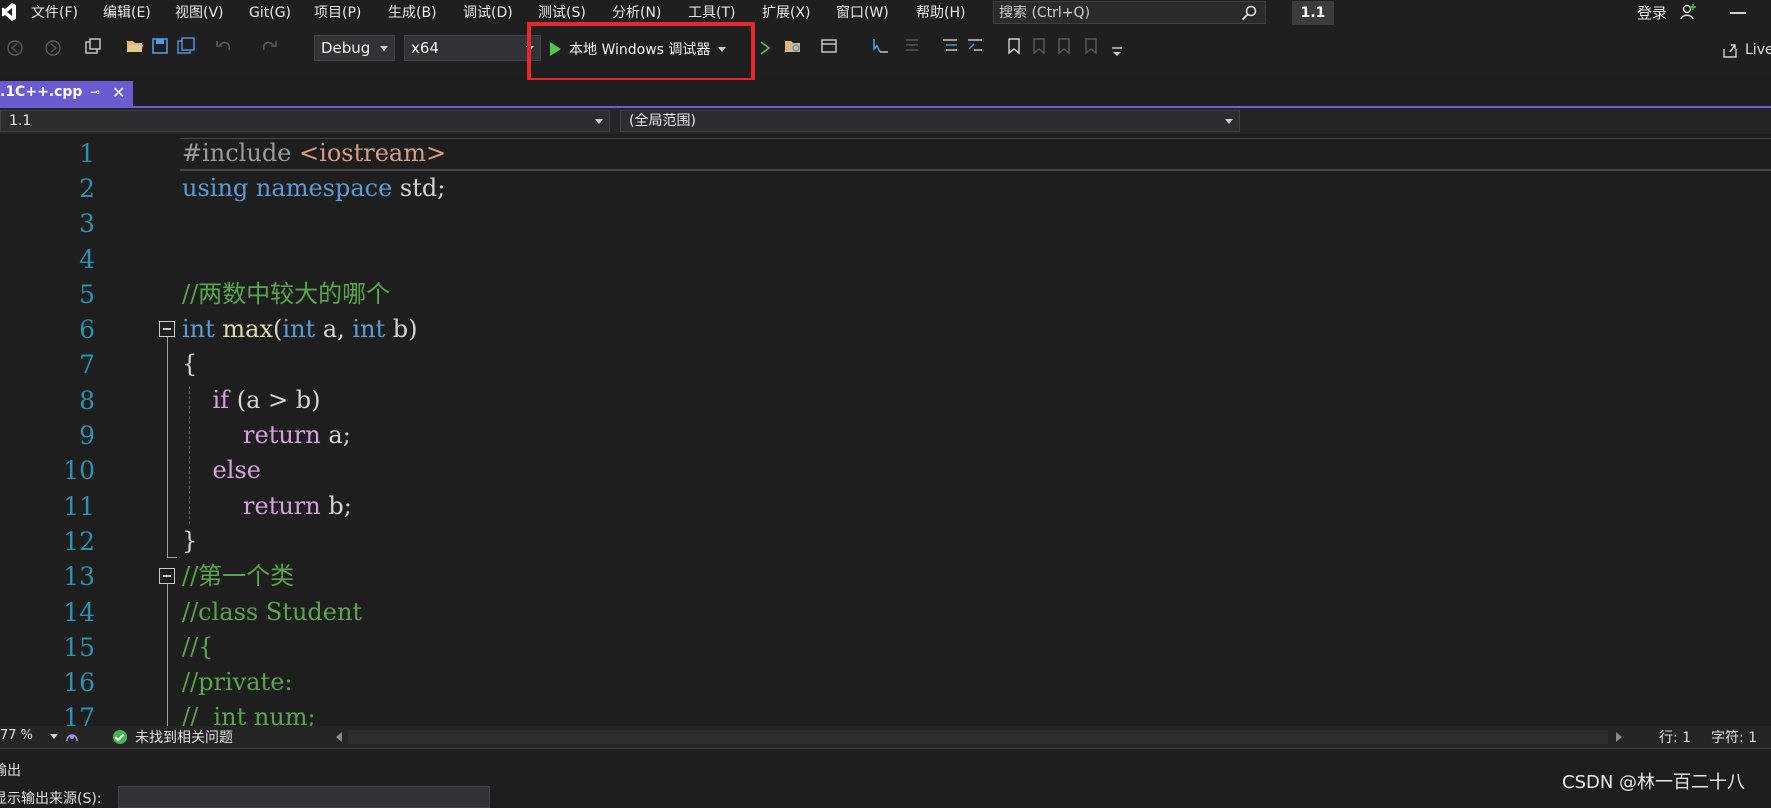  What do you see at coordinates (54, 13) in the screenshot?
I see `menu-file: 文件(F)` at bounding box center [54, 13].